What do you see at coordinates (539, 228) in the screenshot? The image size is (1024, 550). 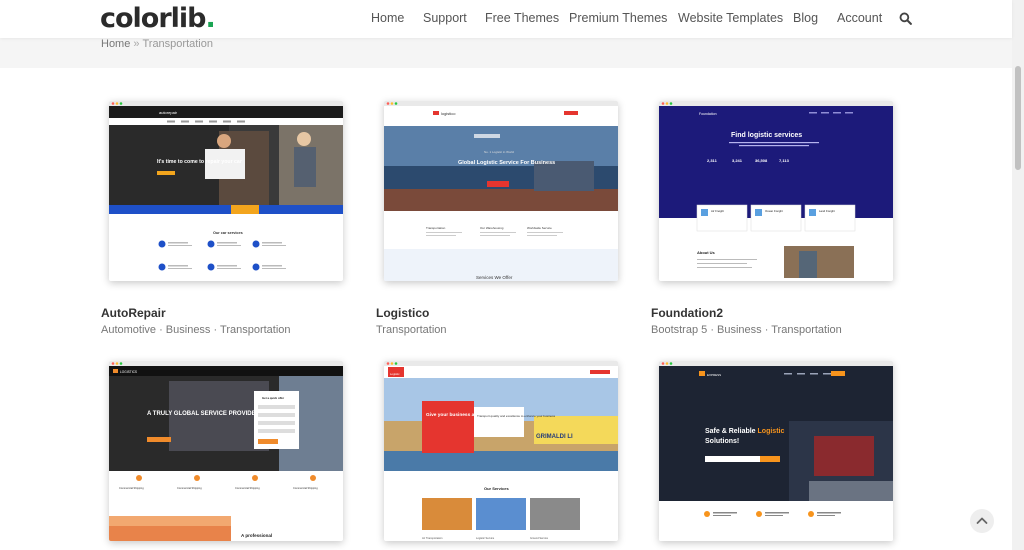 I see `logistico-feature-3: Worldwide Service` at bounding box center [539, 228].